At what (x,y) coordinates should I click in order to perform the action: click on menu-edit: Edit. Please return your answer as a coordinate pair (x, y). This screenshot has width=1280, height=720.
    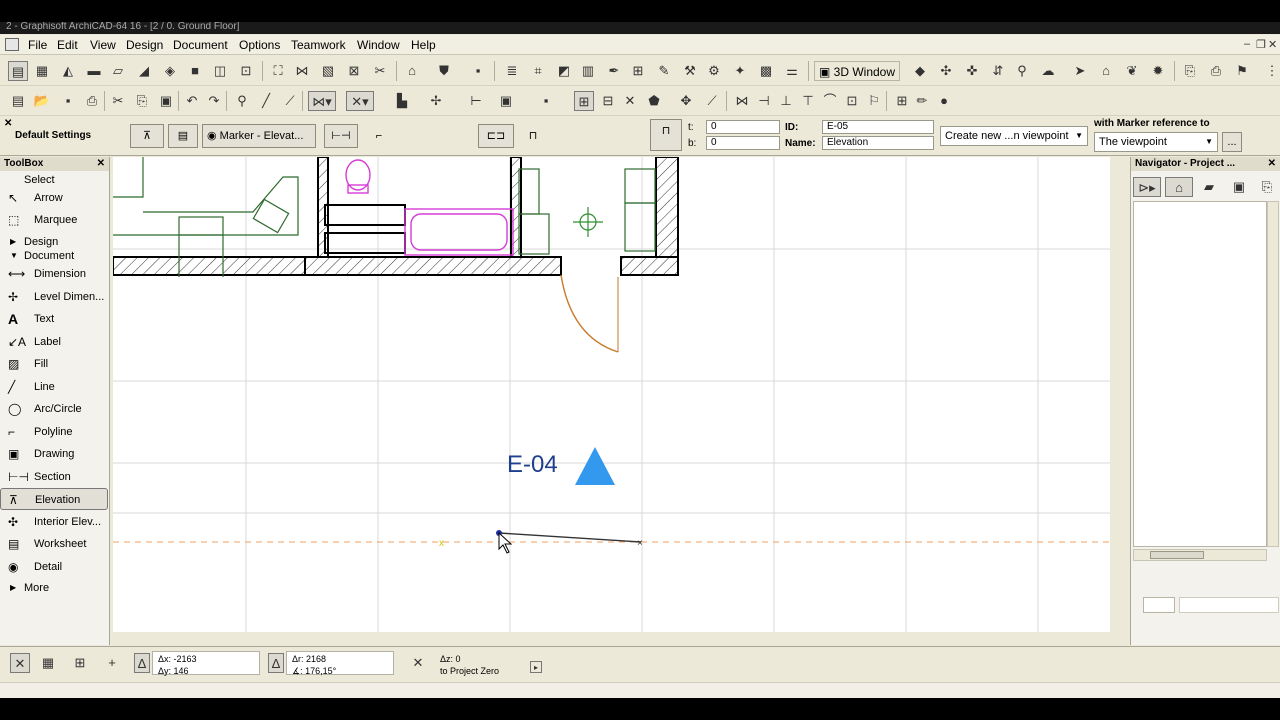
    Looking at the image, I should click on (67, 45).